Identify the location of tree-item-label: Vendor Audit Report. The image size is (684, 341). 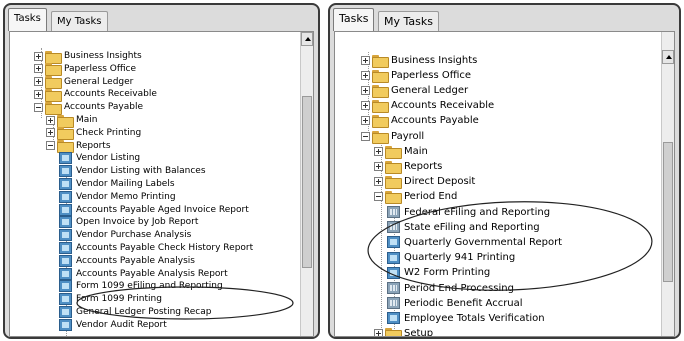
(121, 324).